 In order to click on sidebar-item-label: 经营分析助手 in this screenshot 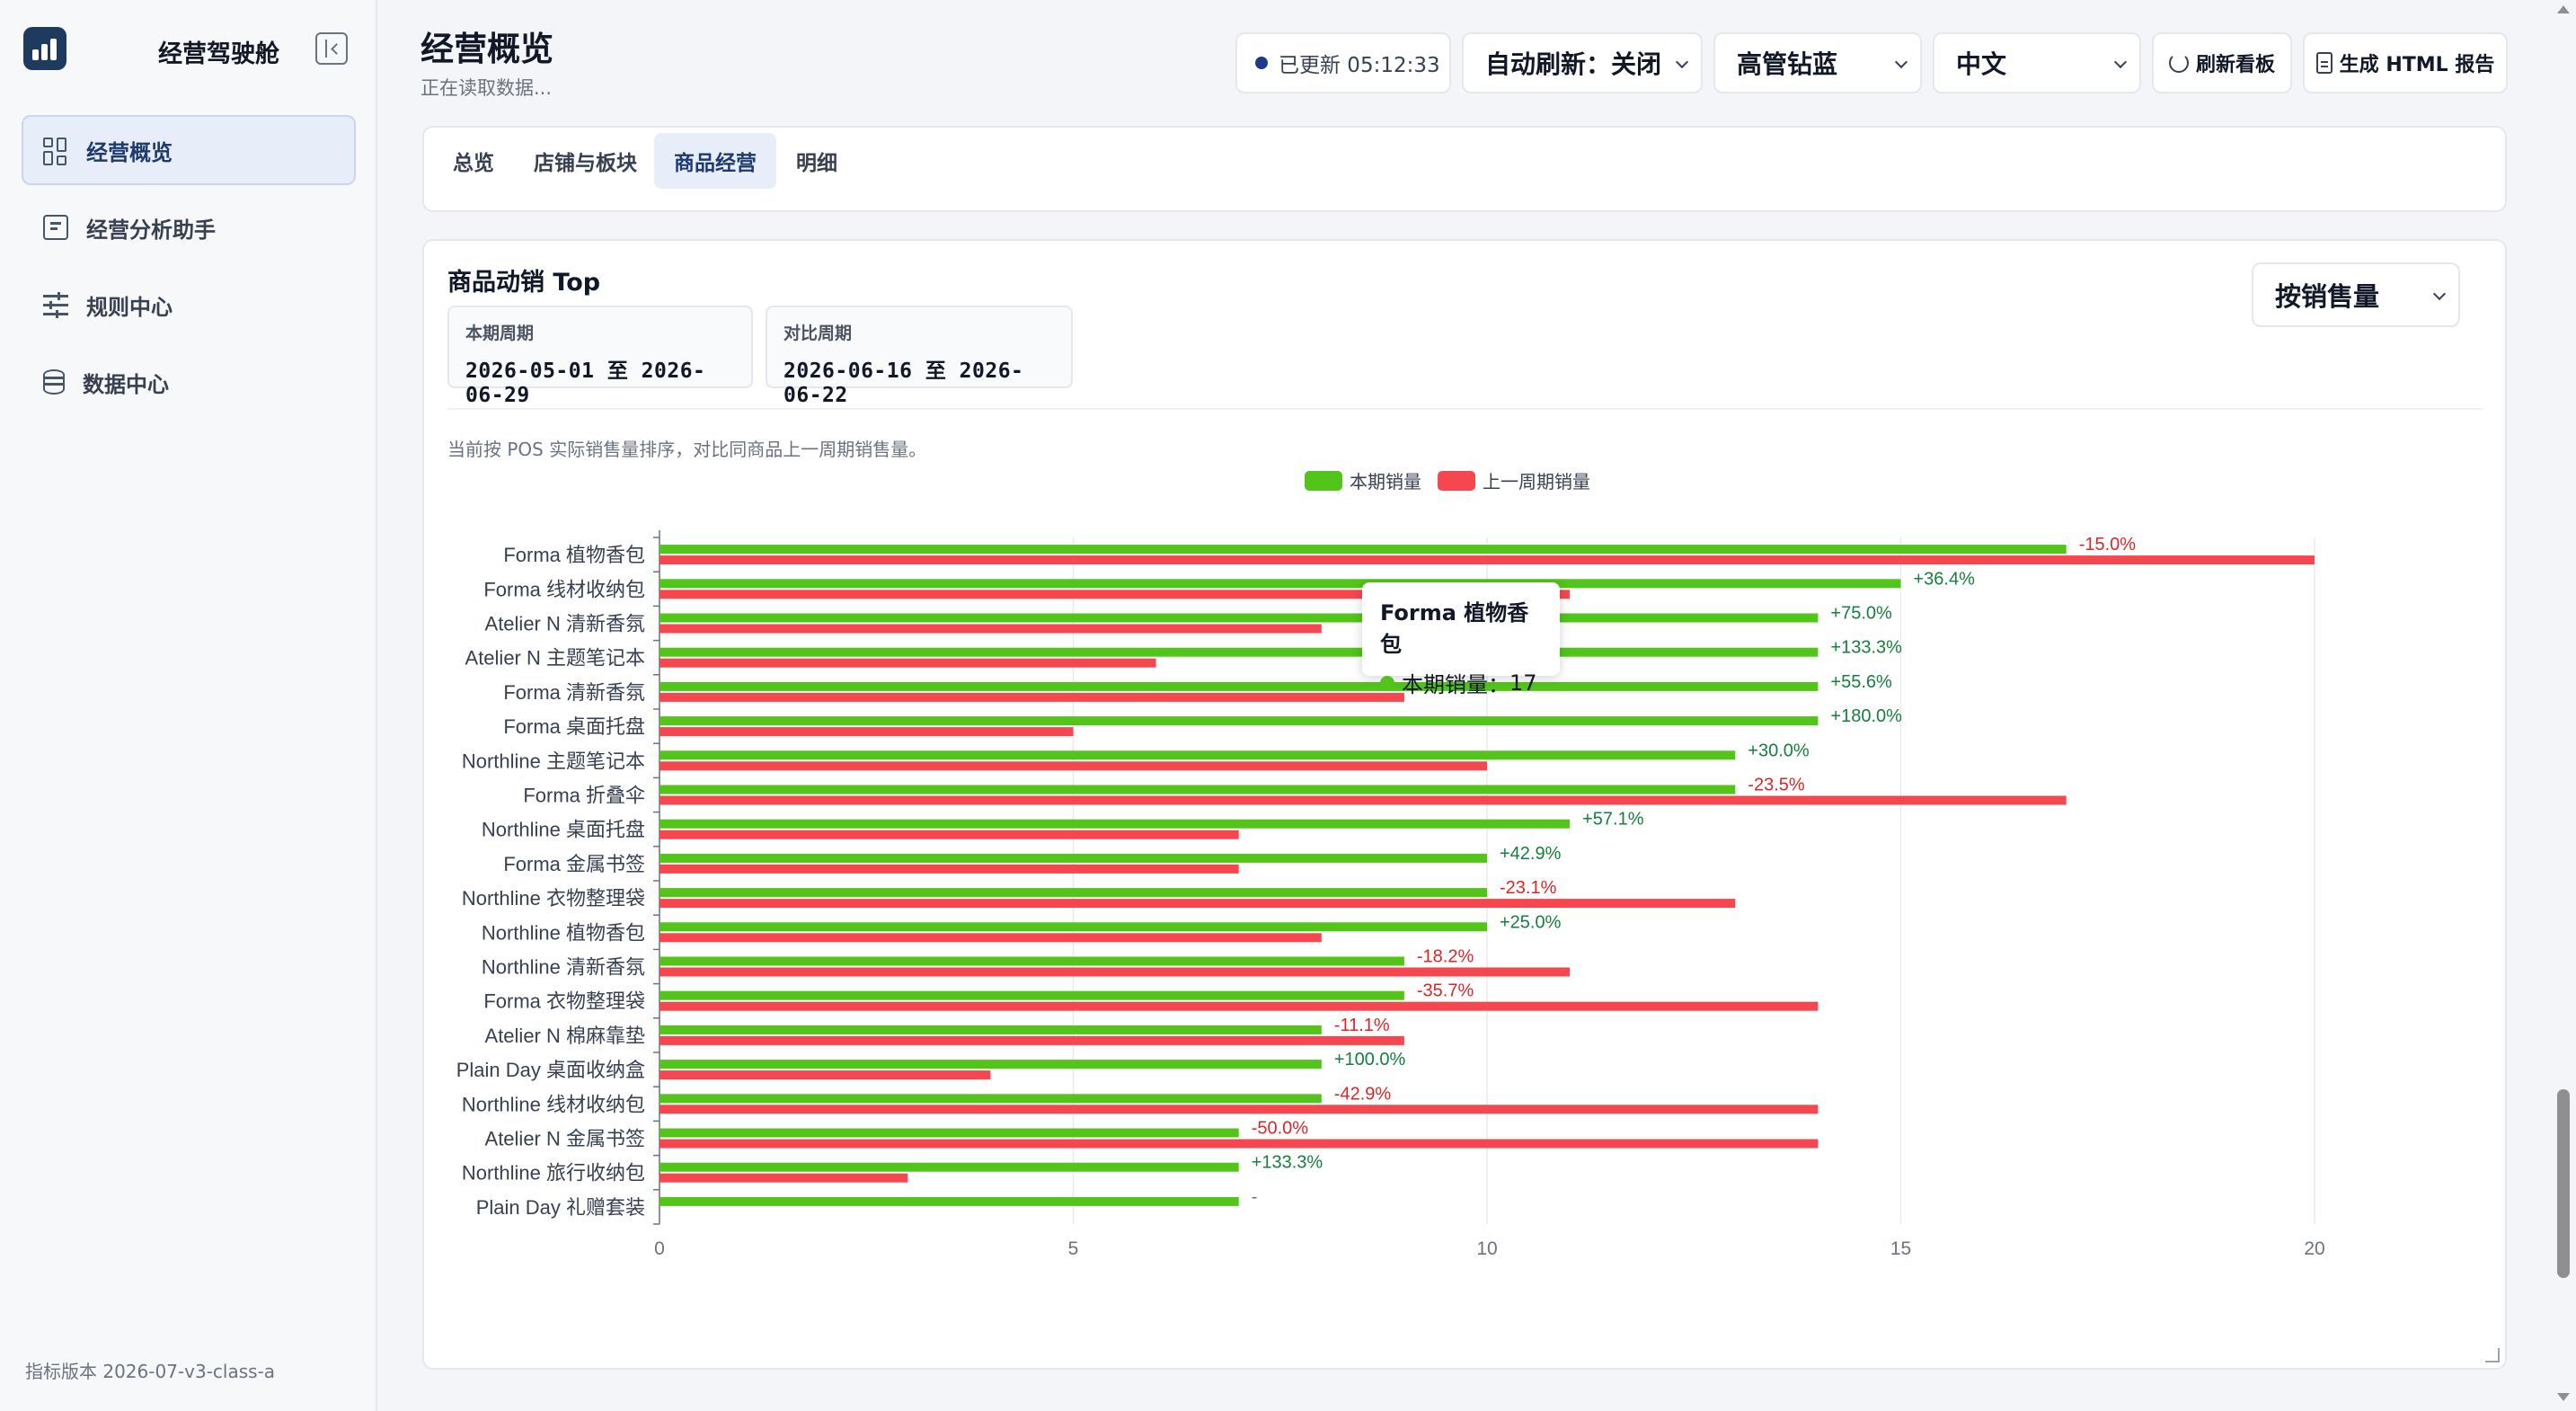, I will do `click(151, 230)`.